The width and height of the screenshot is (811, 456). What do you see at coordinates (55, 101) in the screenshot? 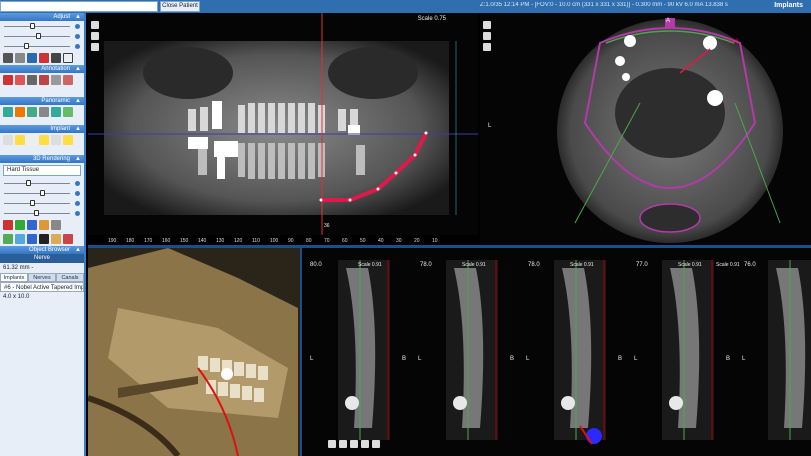
I see `panoramic-label: Panoramic` at bounding box center [55, 101].